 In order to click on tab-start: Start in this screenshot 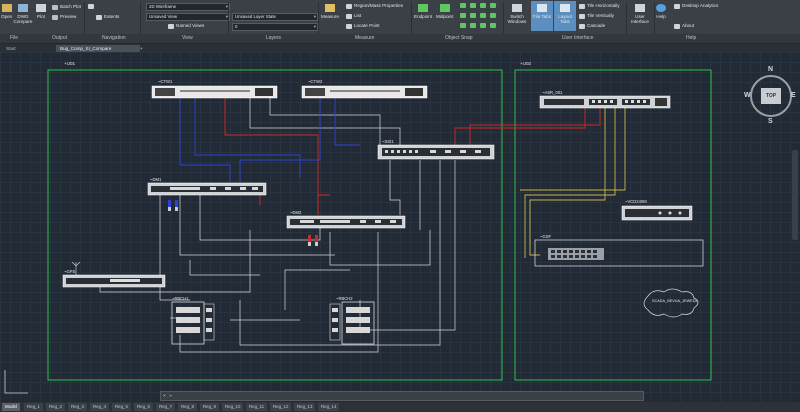, I will do `click(11, 48)`.